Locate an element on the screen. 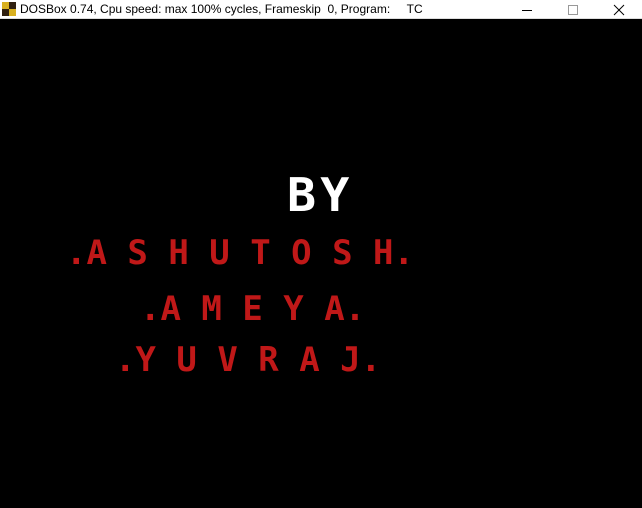  window-controls is located at coordinates (573, 9).